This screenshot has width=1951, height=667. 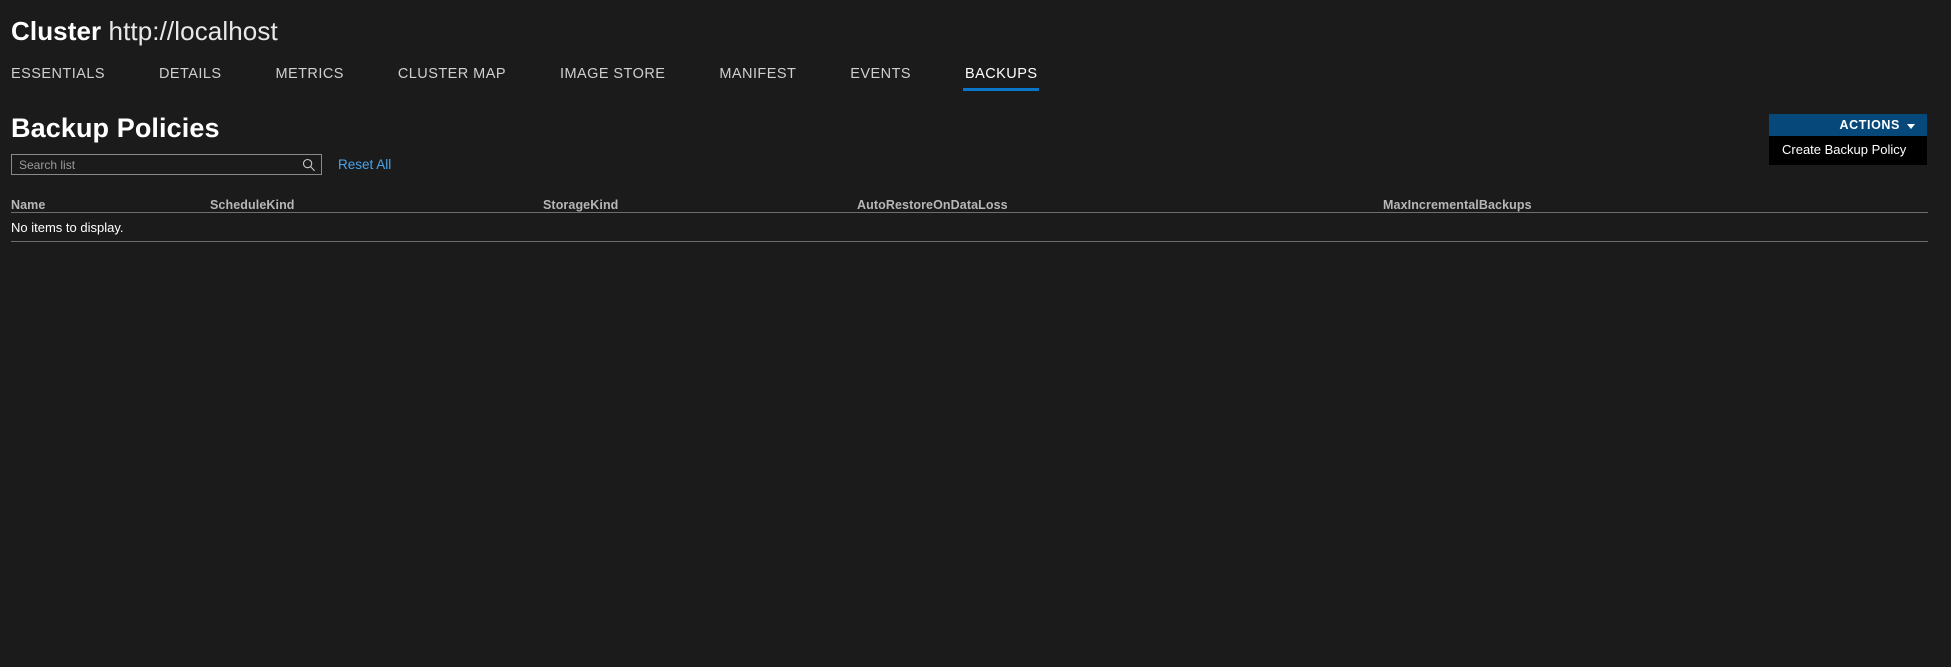 I want to click on actions-container: ACTIONS Create Backup Policy, so click(x=1848, y=139).